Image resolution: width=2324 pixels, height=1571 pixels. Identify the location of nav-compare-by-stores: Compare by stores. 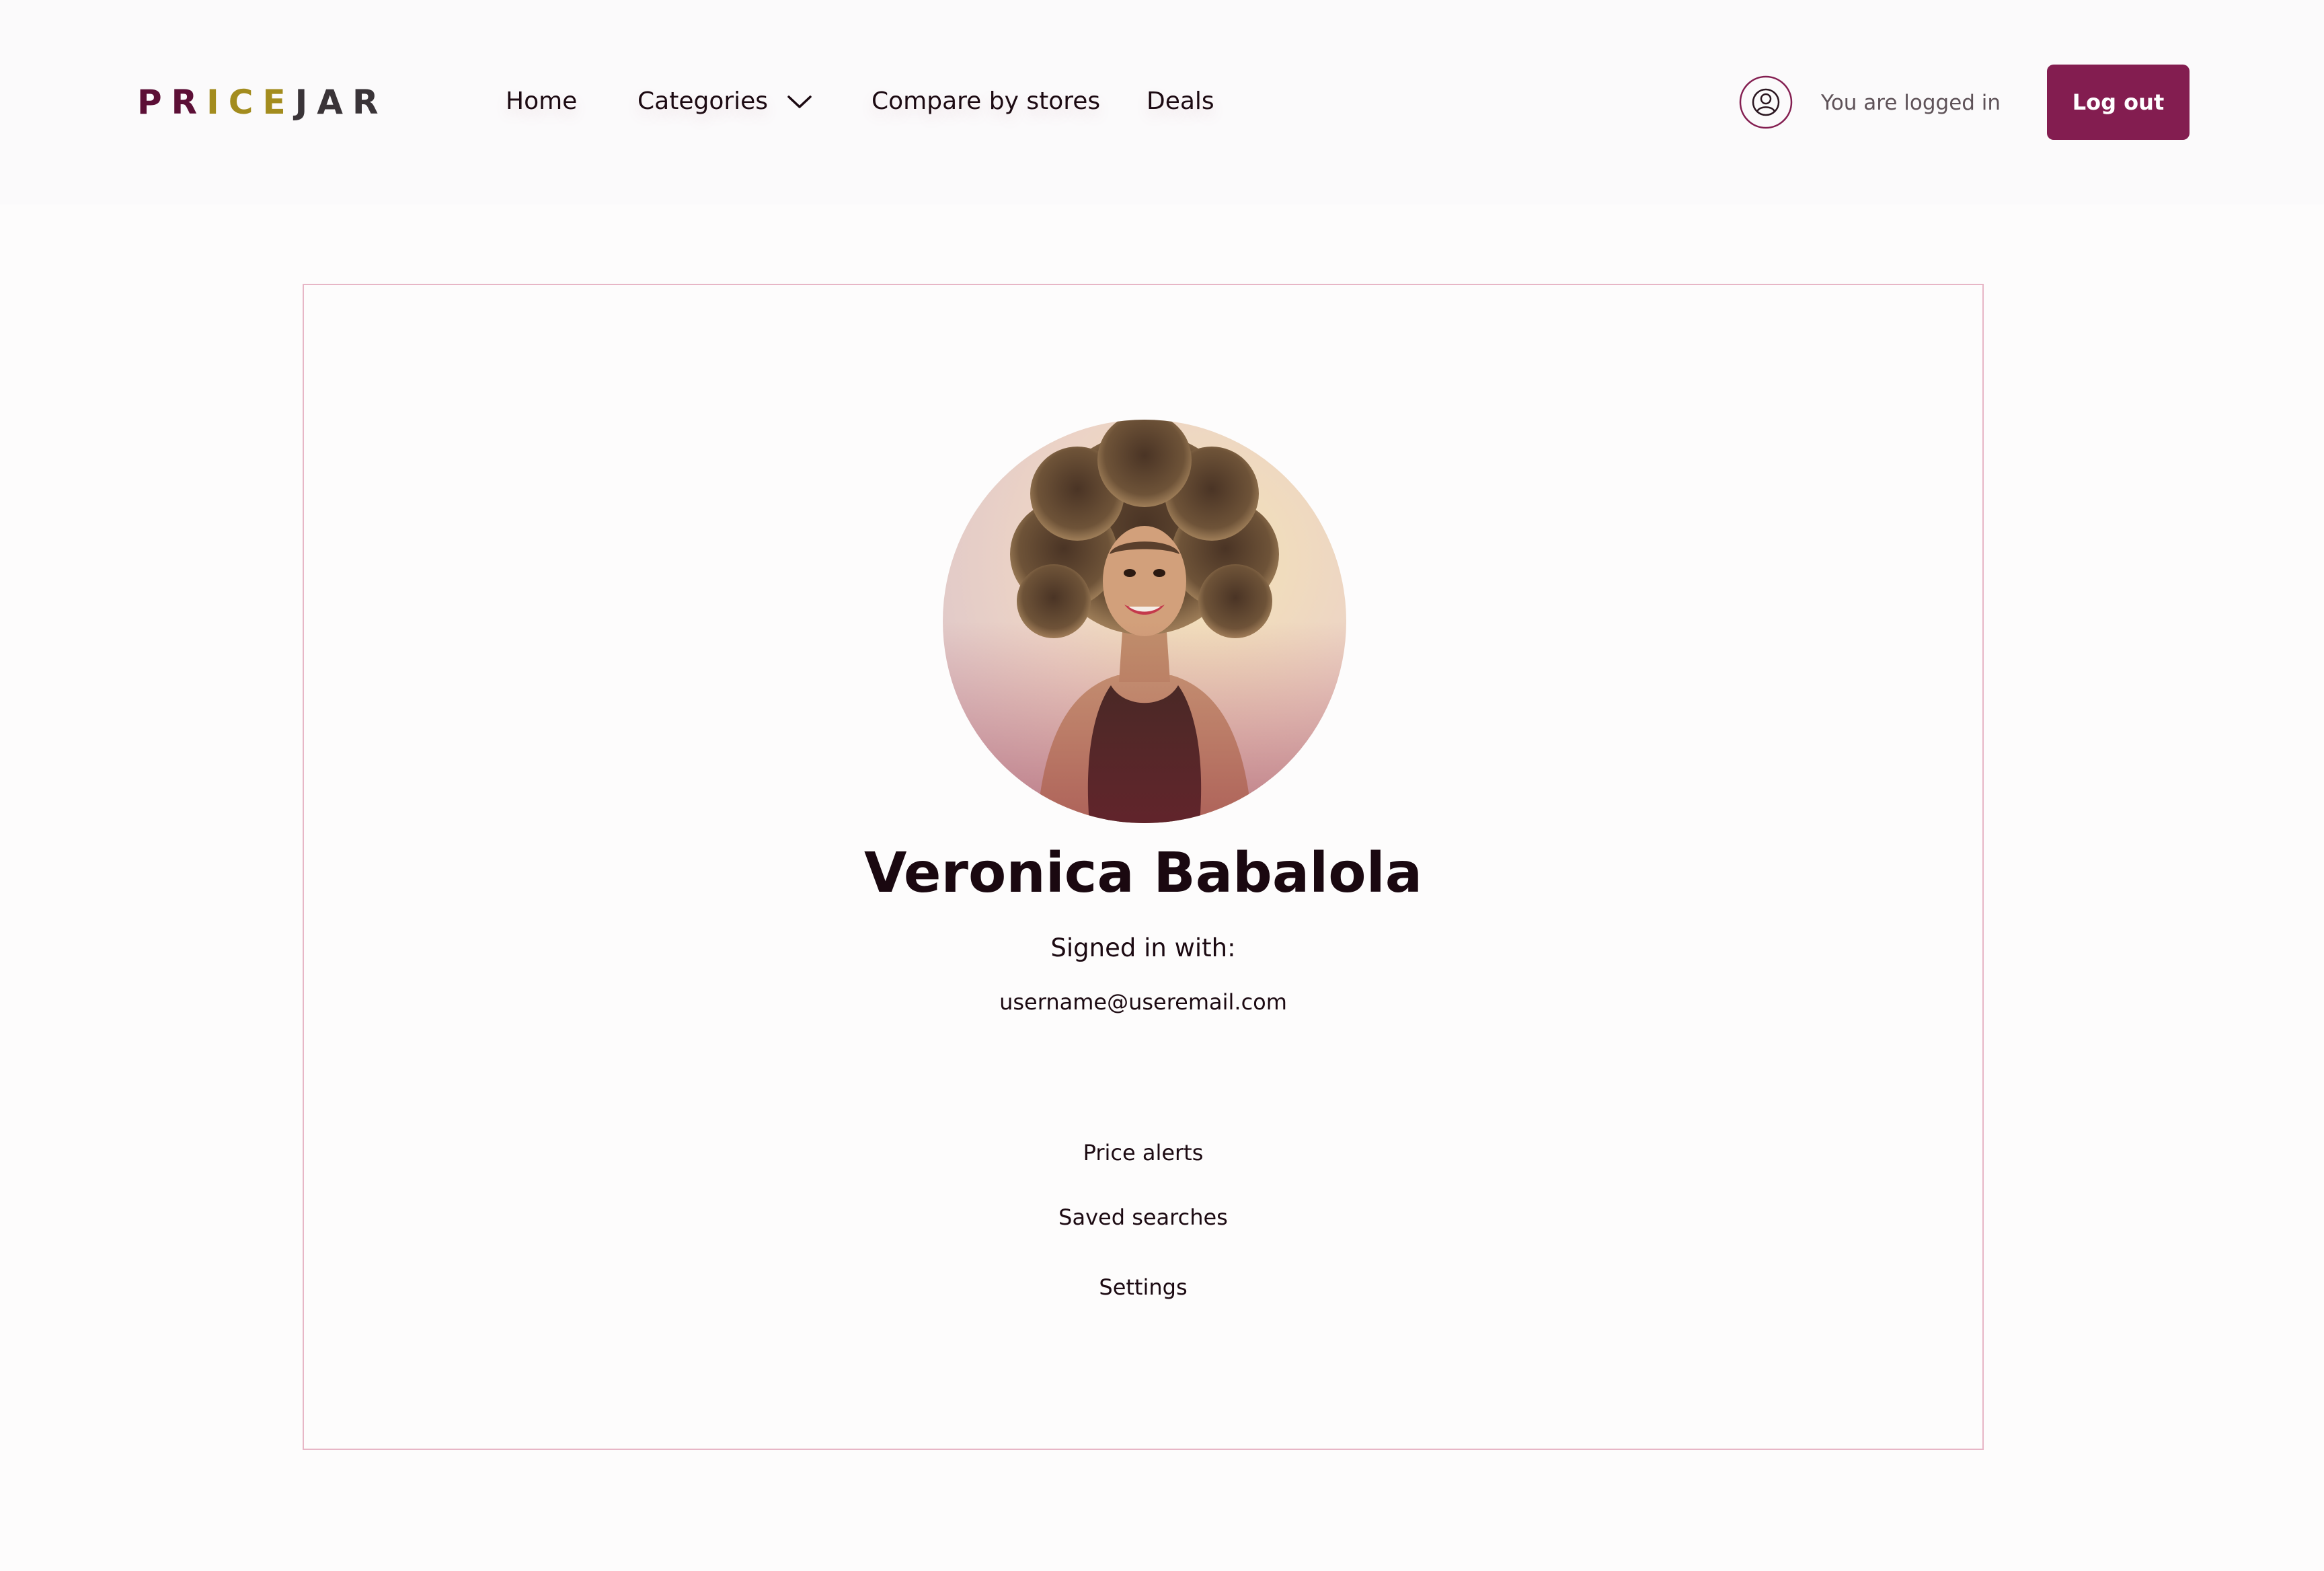
(986, 101).